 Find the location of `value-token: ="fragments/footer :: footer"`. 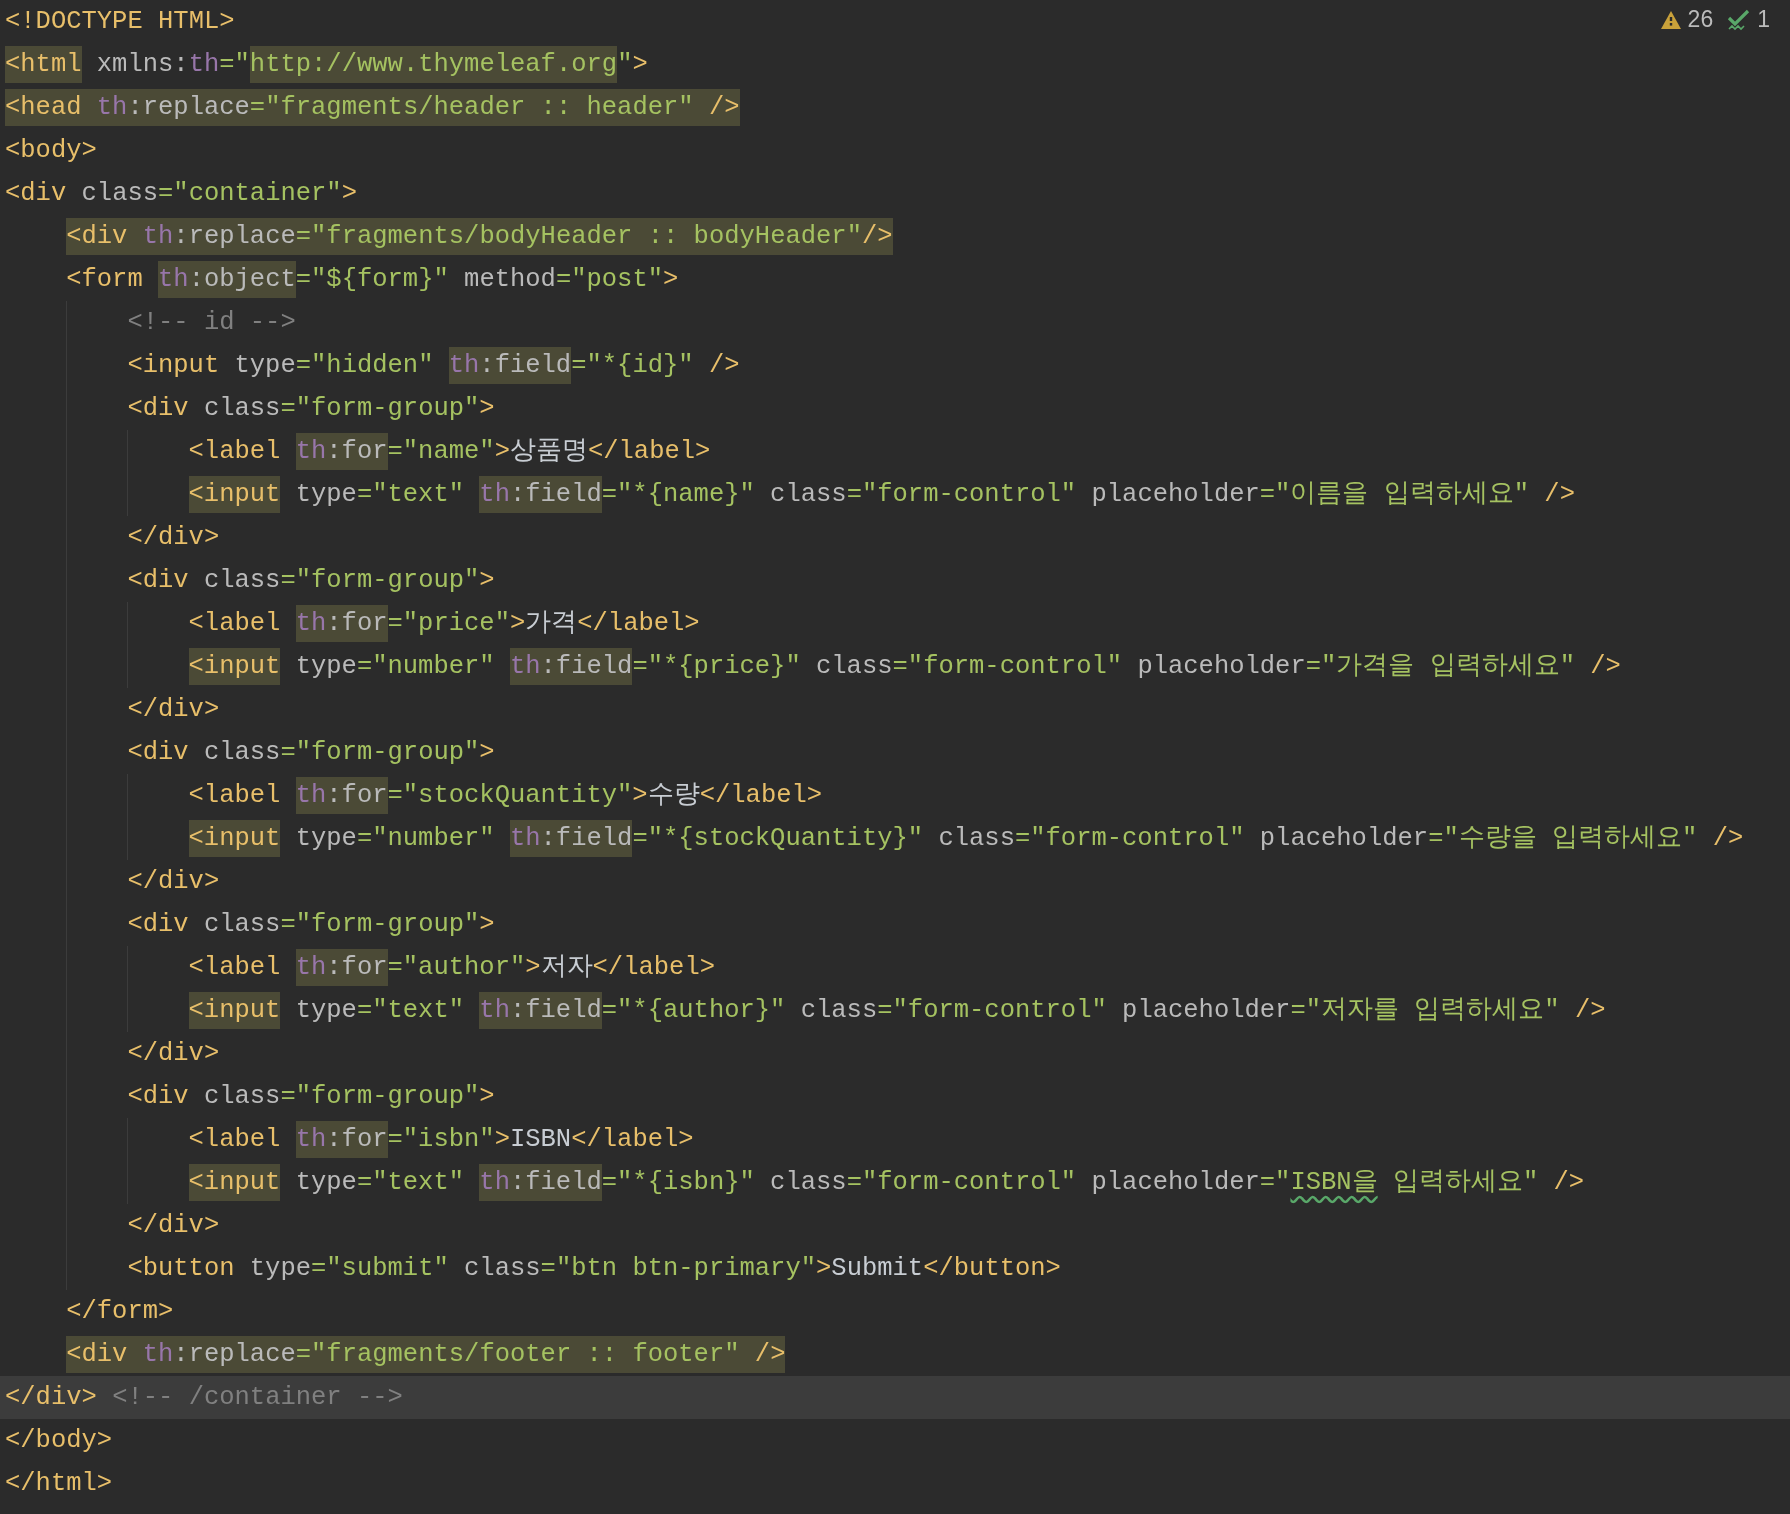

value-token: ="fragments/footer :: footer" is located at coordinates (517, 1354).